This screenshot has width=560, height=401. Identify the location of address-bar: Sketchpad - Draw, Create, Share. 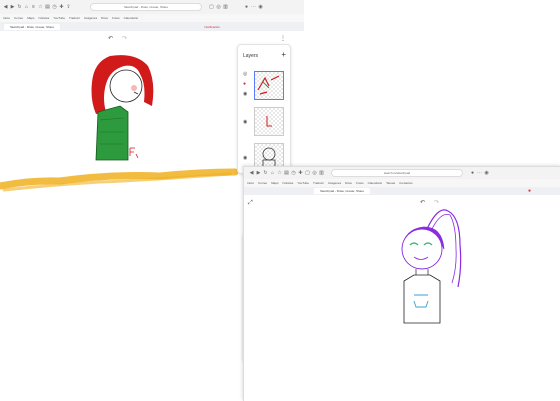
(146, 7).